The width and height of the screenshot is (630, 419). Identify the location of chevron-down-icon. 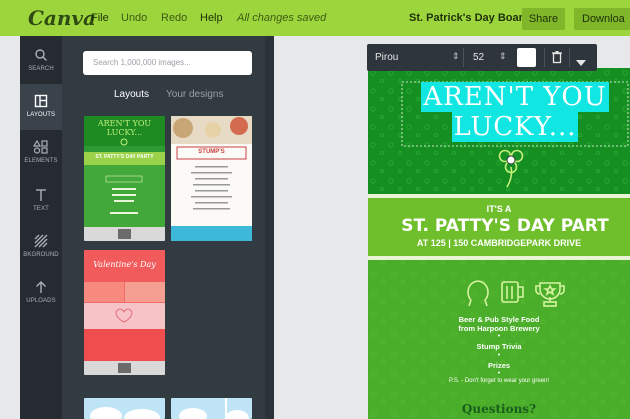
(581, 63).